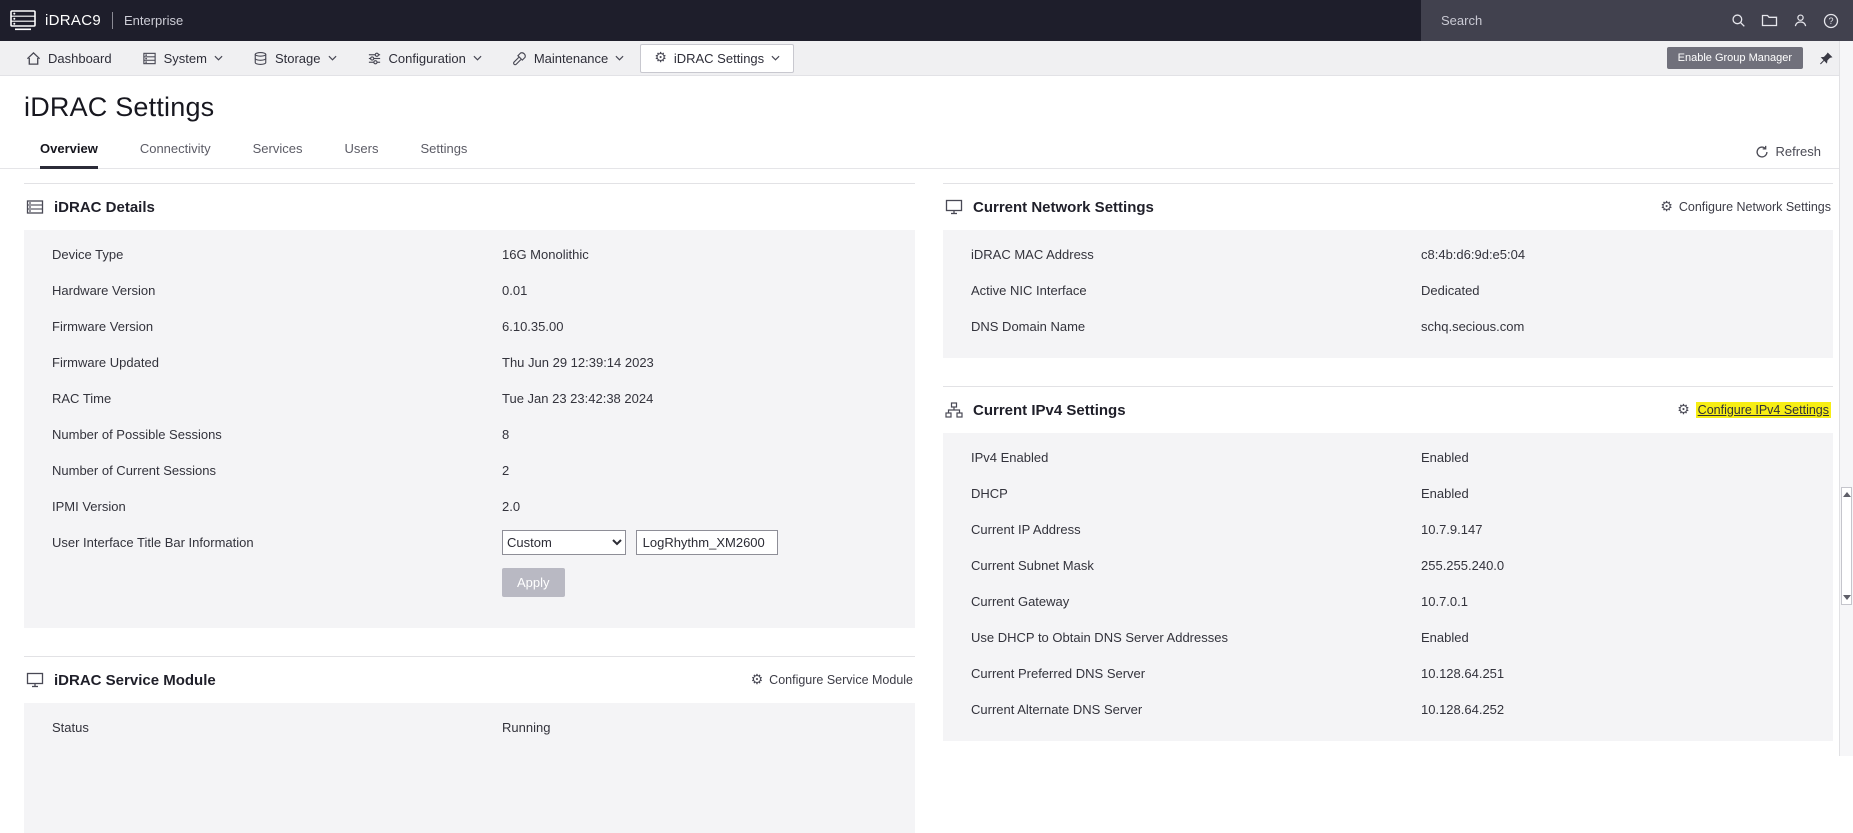 The height and width of the screenshot is (833, 1853). Describe the element at coordinates (1846, 546) in the screenshot. I see `scrollbar-thumb` at that location.